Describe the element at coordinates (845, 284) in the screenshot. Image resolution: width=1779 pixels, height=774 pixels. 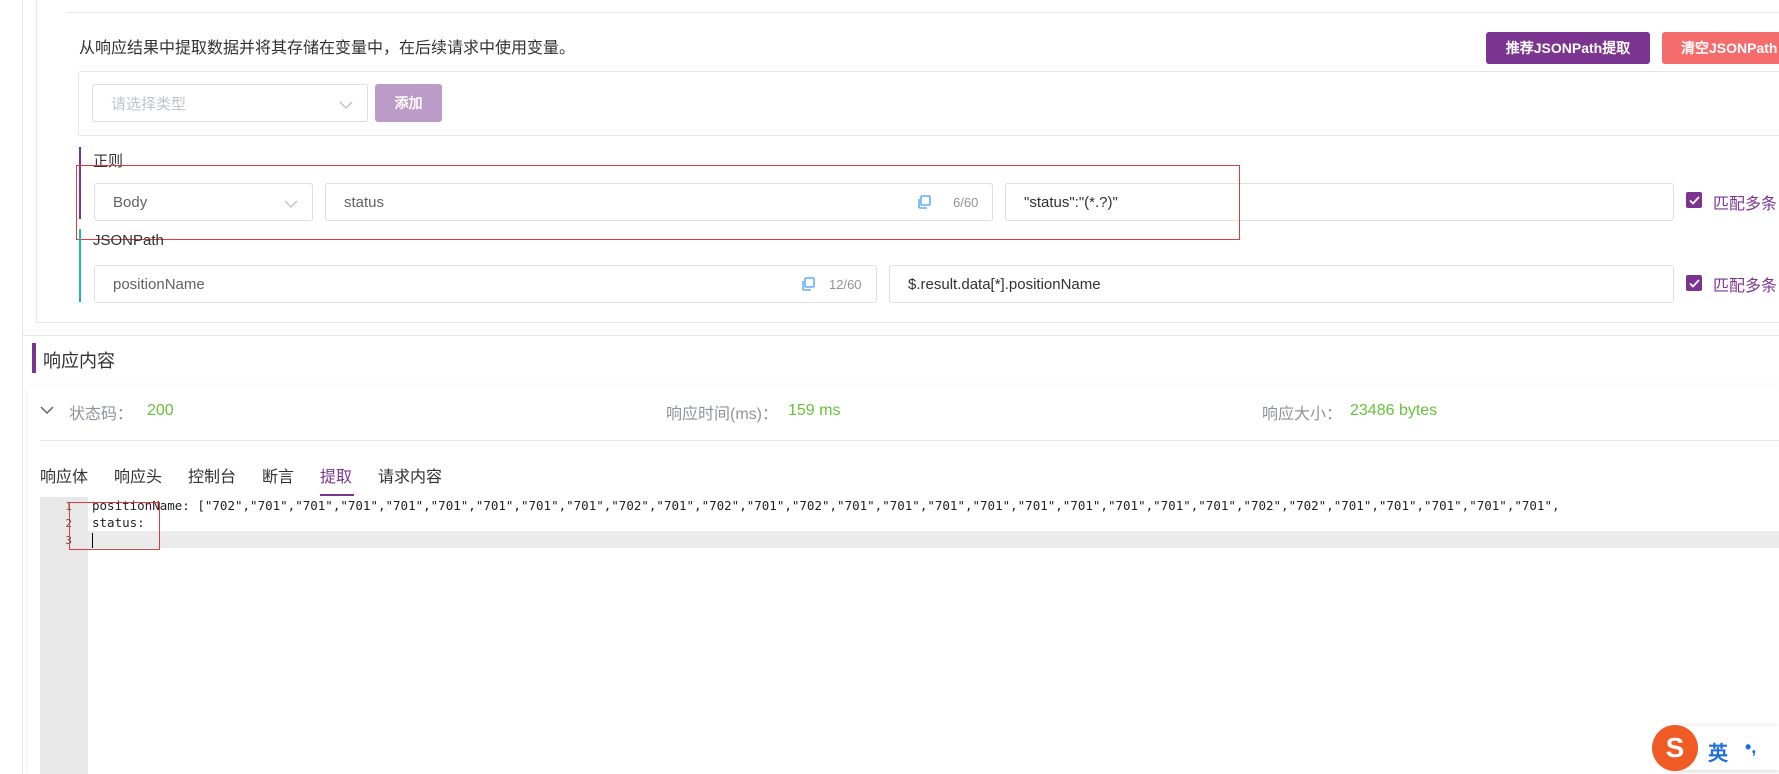
I see `jsonpath-name-counter: 12/60` at that location.